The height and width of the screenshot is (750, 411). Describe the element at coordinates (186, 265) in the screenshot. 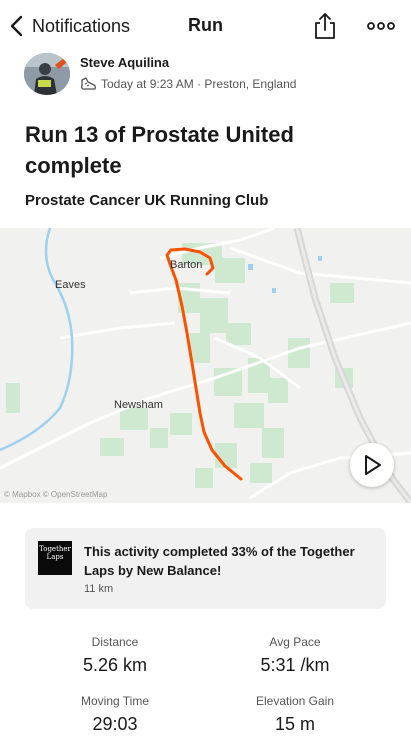

I see `map-label-barton: Barton` at that location.